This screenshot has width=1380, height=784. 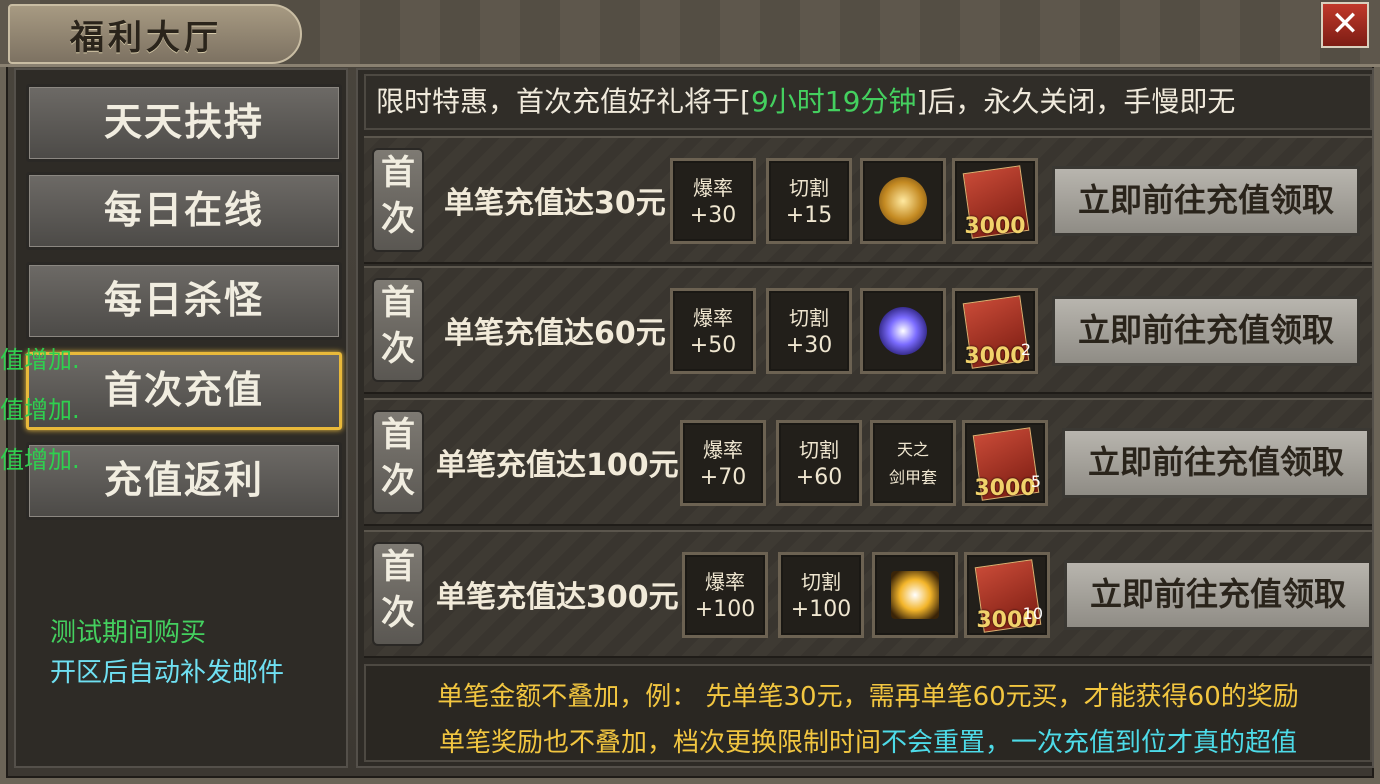 I want to click on crown-gem, so click(x=903, y=201).